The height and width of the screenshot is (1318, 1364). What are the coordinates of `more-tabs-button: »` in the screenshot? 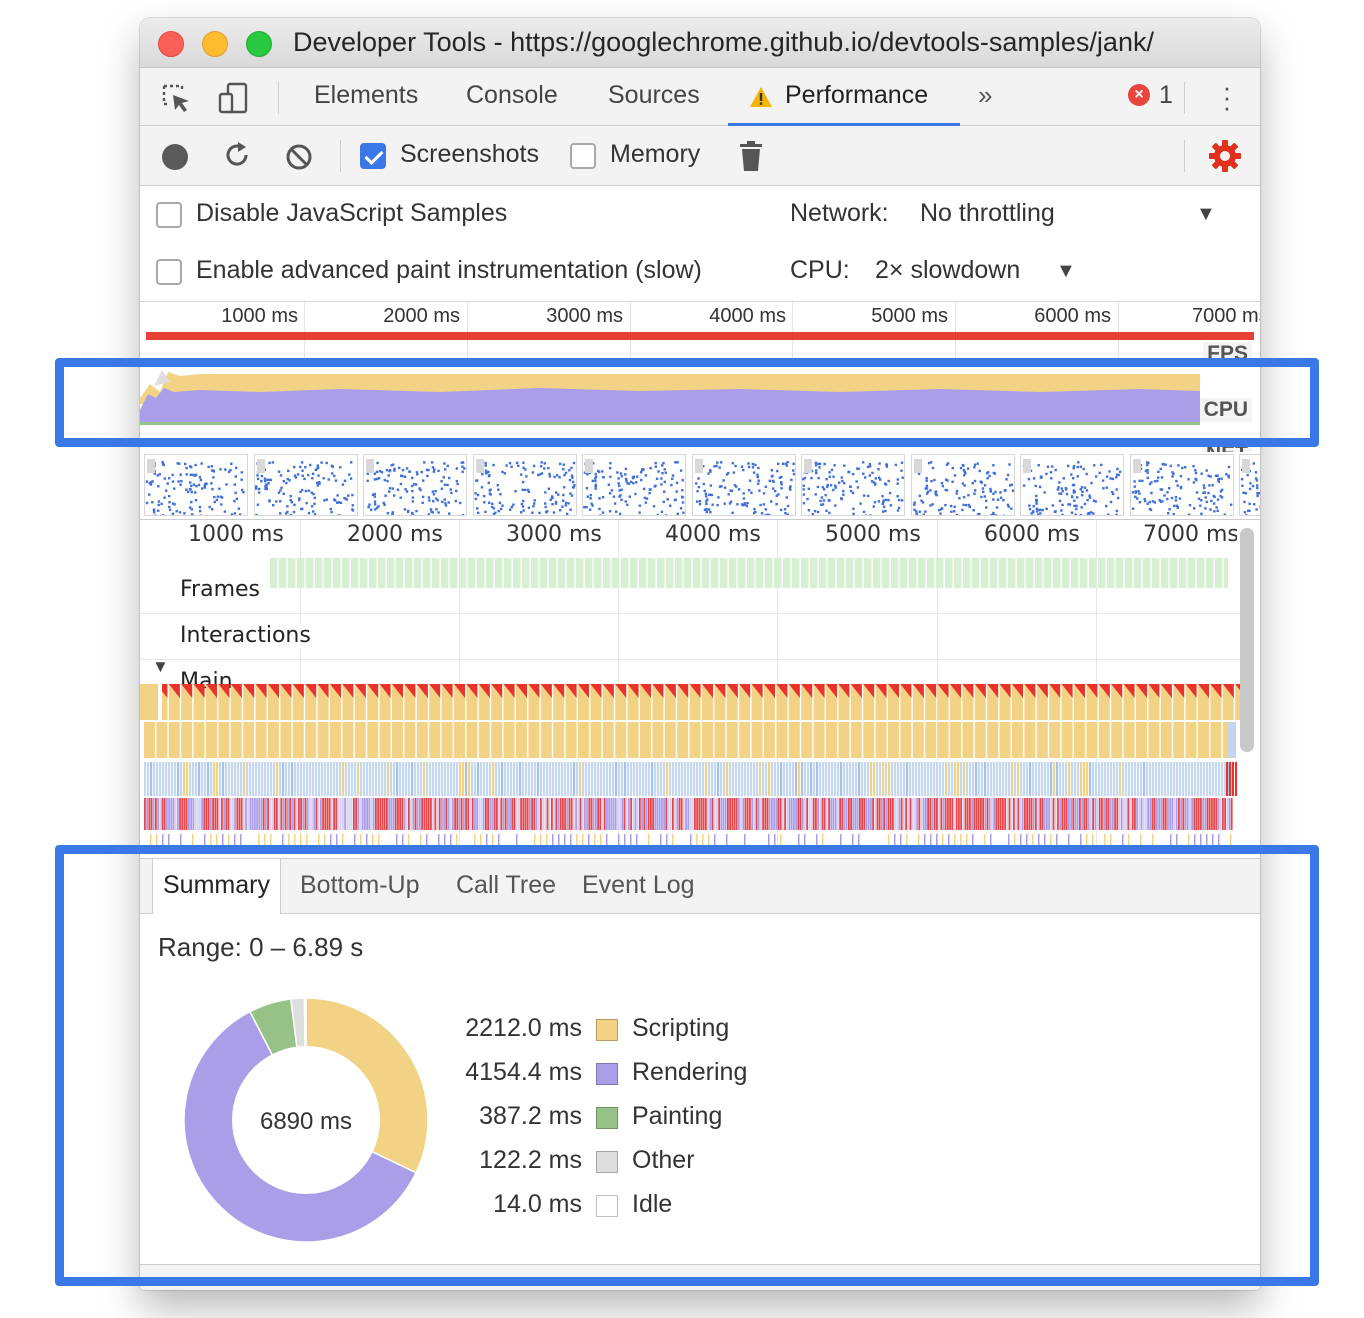 It's located at (985, 95).